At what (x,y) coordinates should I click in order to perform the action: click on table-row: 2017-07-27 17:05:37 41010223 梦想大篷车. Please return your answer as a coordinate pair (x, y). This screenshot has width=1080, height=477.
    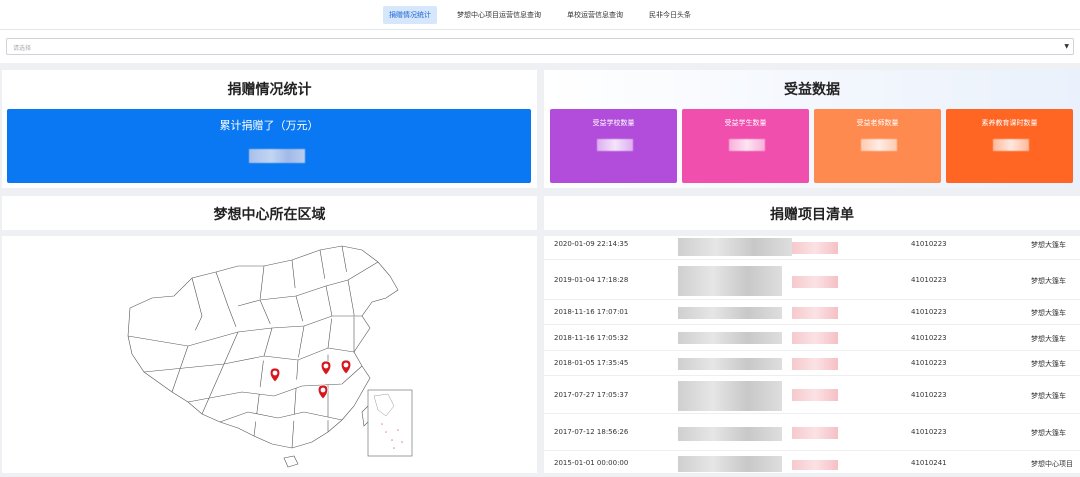
    Looking at the image, I should click on (812, 395).